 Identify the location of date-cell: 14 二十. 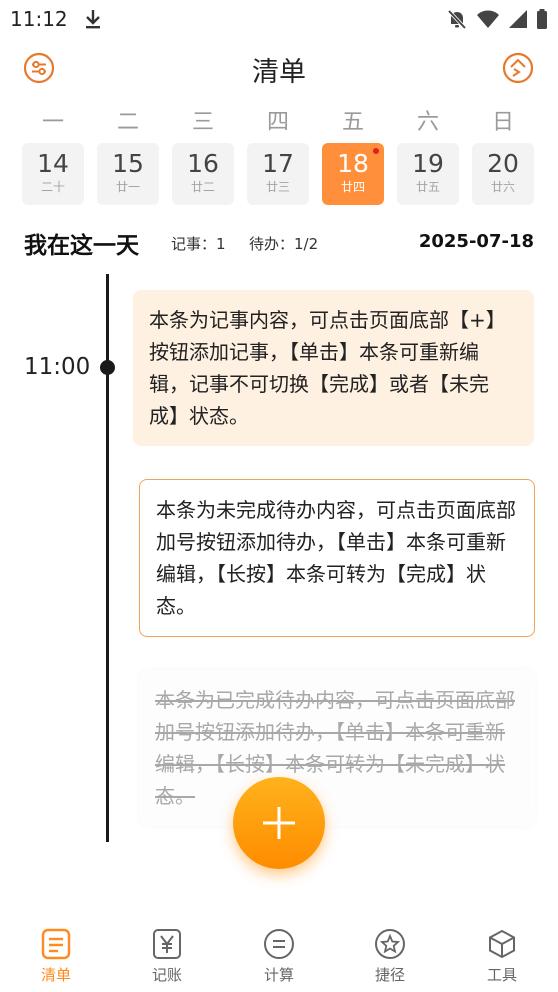
(53, 174).